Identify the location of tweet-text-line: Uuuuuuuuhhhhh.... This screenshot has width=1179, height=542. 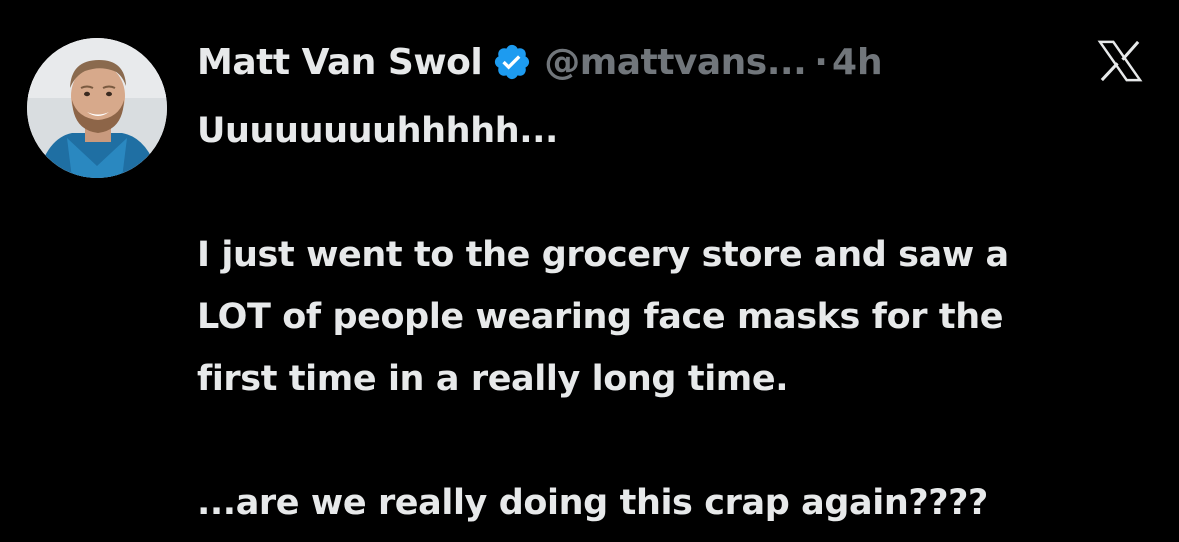
(377, 131).